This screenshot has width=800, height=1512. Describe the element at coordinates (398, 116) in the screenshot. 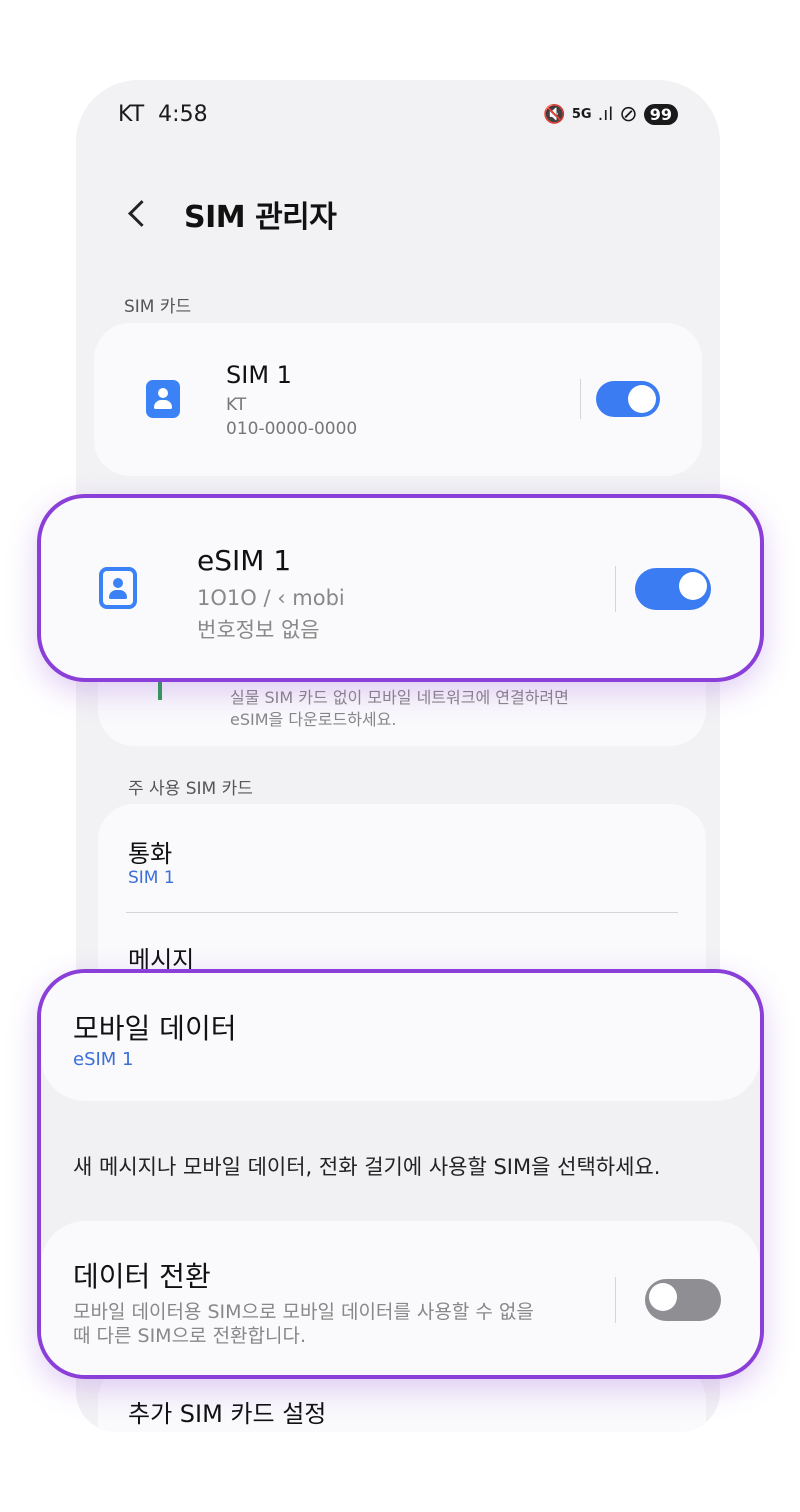

I see `status-bar: KT 4:58 🔇 5G .ıl ⊘ 99` at that location.